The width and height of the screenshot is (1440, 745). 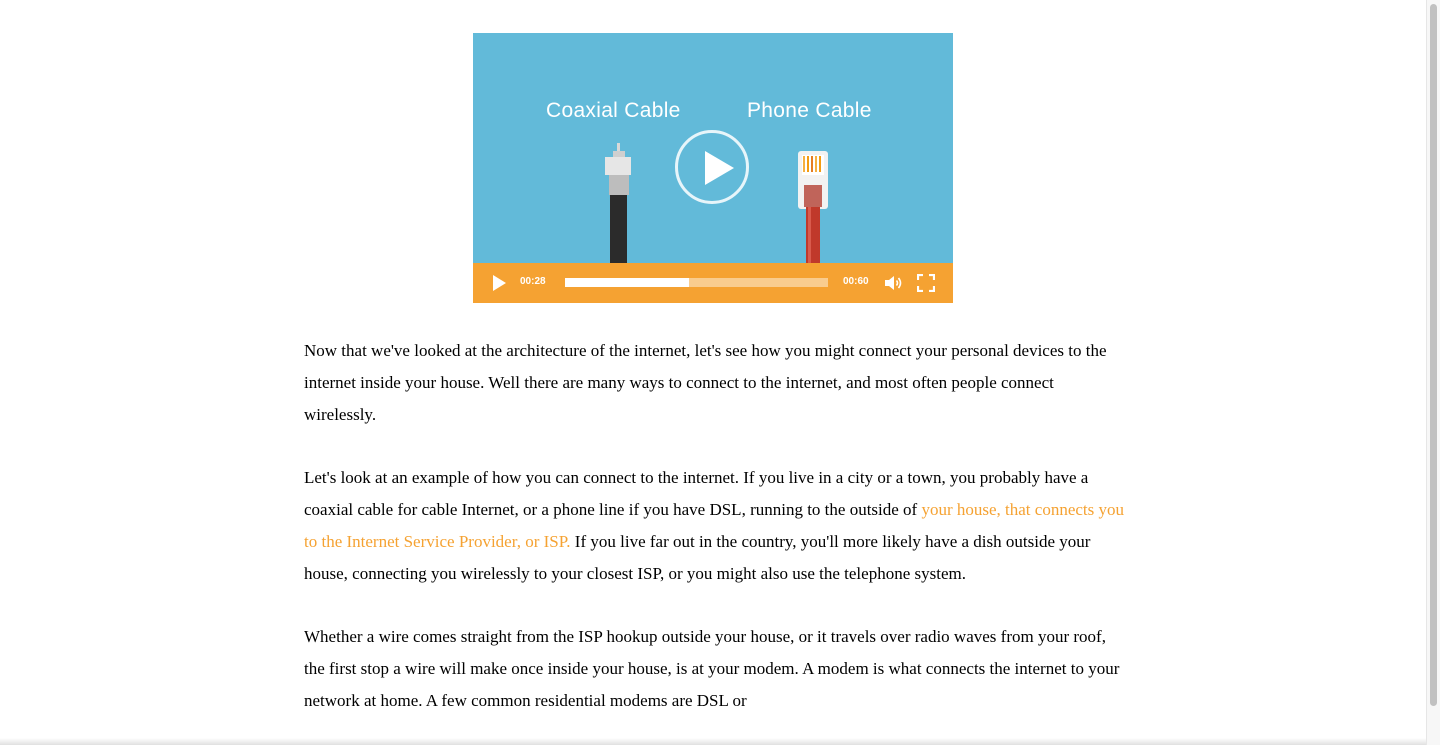 I want to click on play-overlay-button, so click(x=712, y=167).